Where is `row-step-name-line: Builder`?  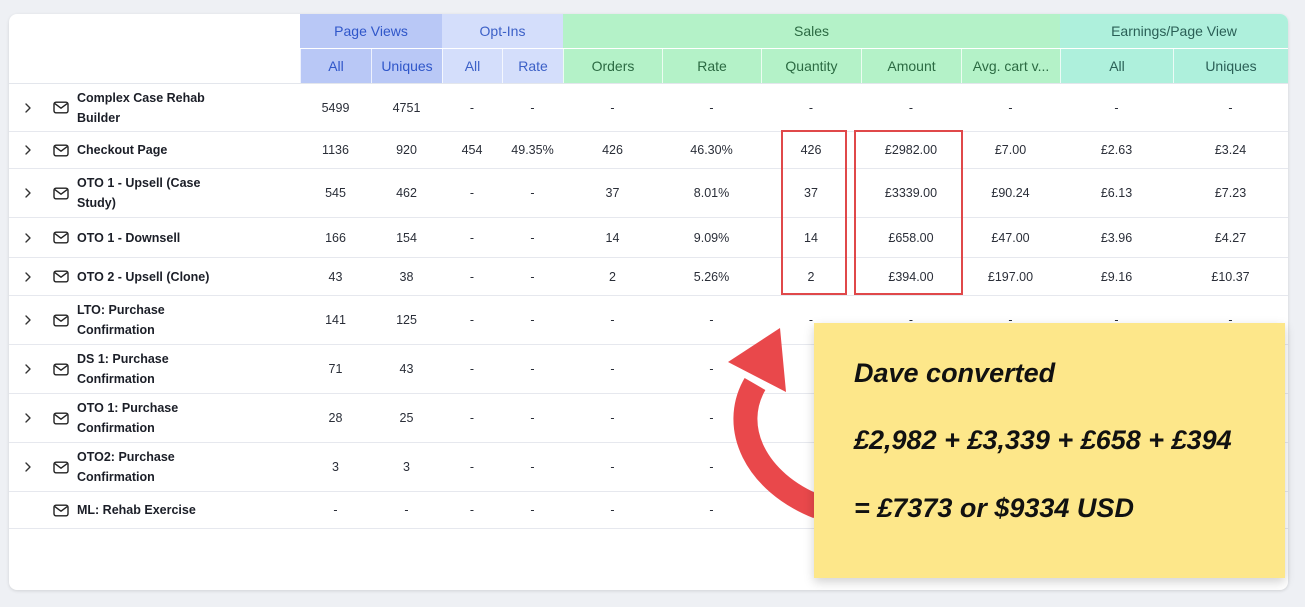
row-step-name-line: Builder is located at coordinates (99, 117).